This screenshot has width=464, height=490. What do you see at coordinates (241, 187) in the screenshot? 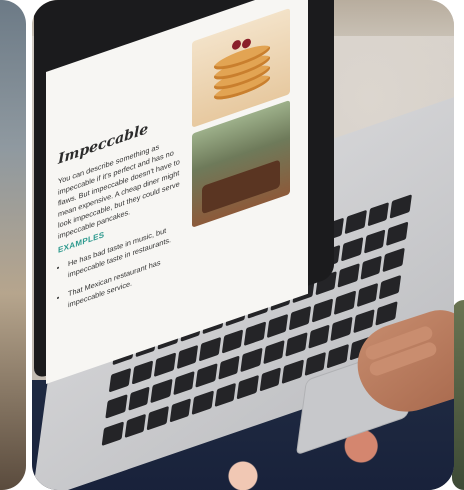
I see `restaurant-table` at bounding box center [241, 187].